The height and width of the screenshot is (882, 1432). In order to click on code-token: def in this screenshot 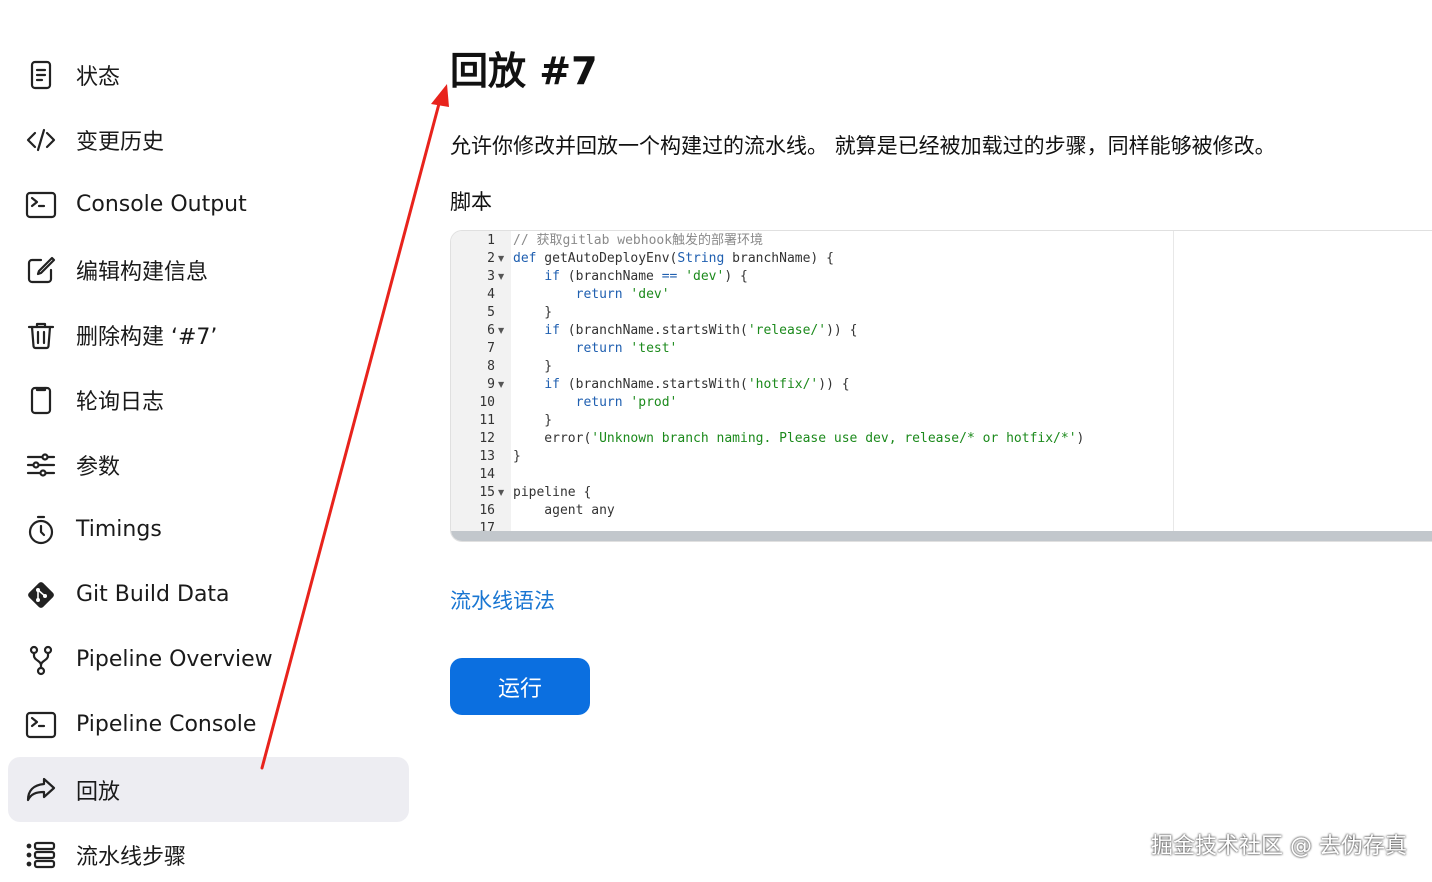, I will do `click(525, 258)`.